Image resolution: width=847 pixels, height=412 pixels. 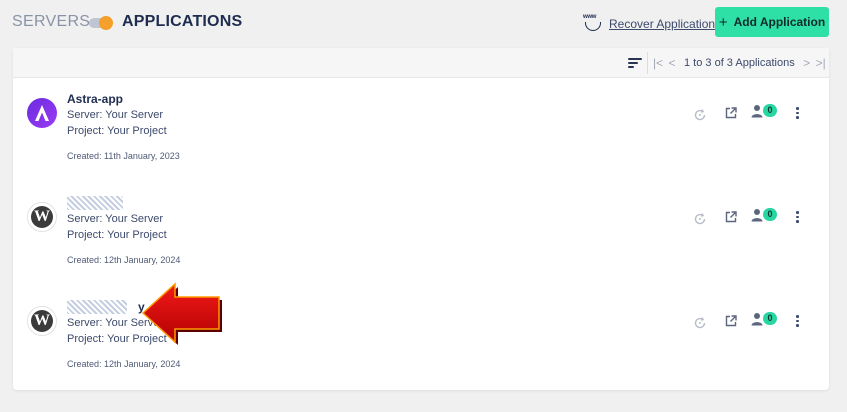 I want to click on astra-logo-icon, so click(x=42, y=113).